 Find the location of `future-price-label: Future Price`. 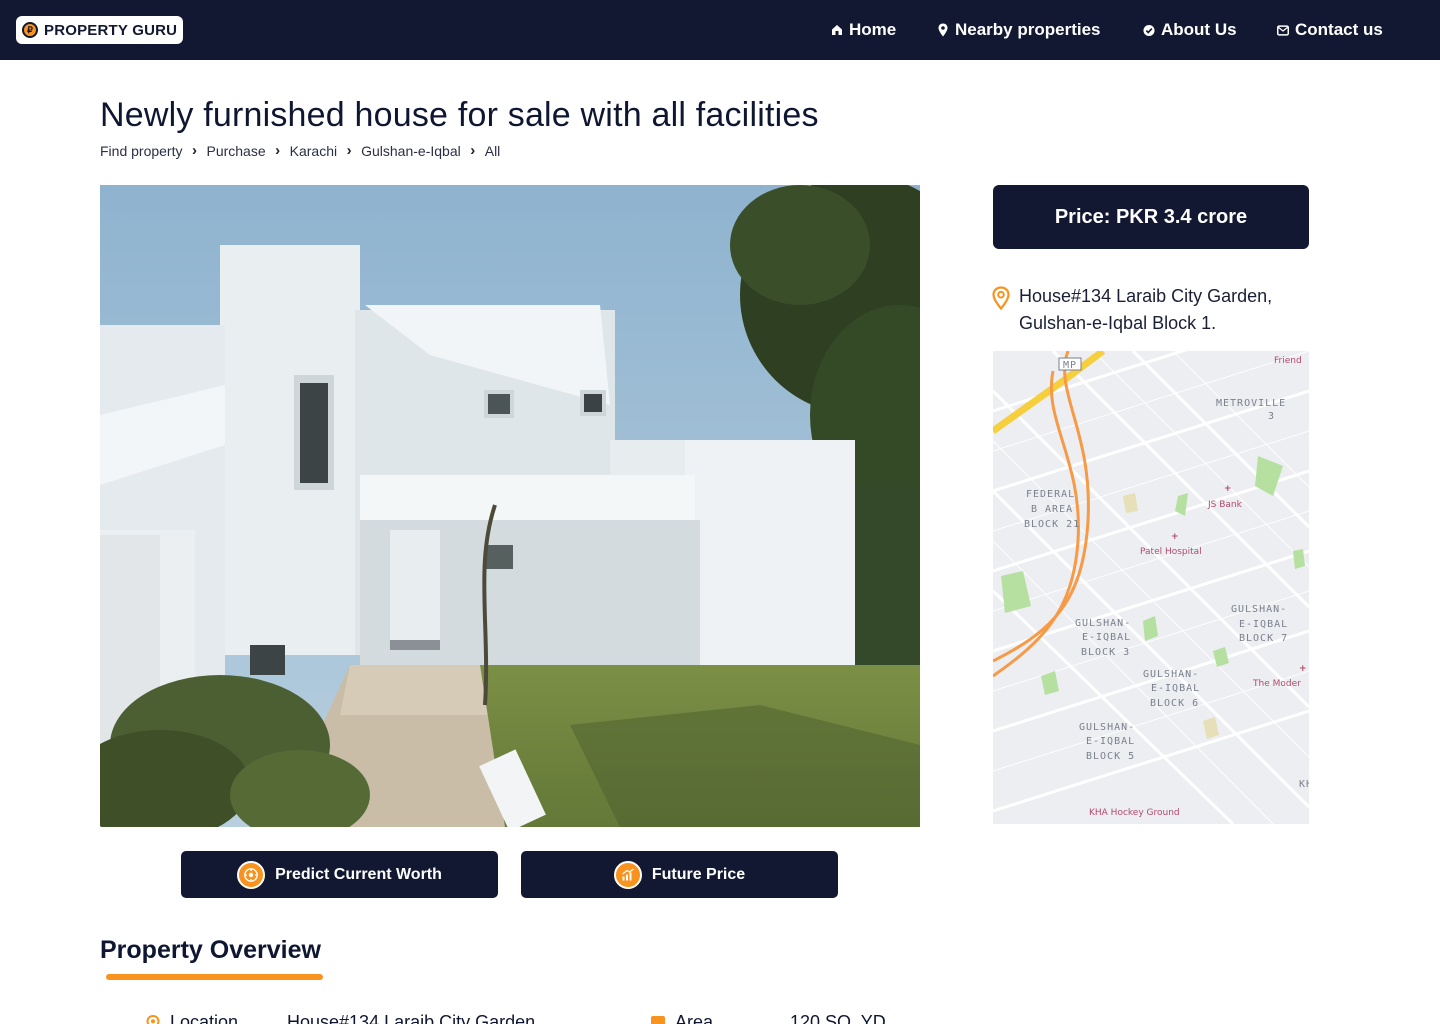

future-price-label: Future Price is located at coordinates (698, 874).